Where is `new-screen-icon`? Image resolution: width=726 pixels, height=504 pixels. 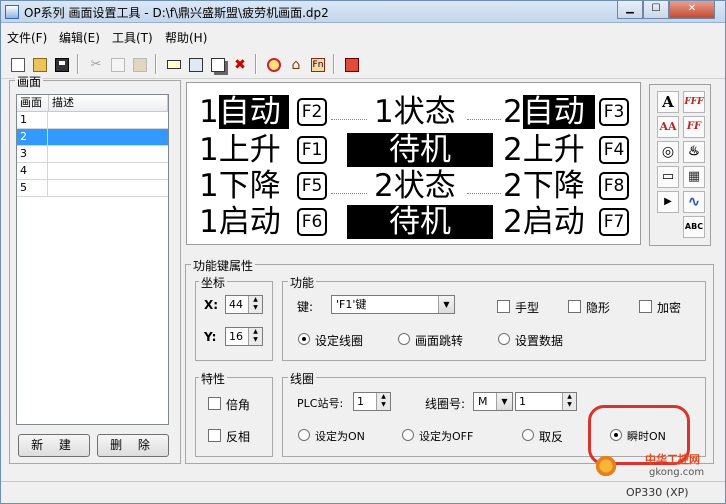
new-screen-icon is located at coordinates (173, 64).